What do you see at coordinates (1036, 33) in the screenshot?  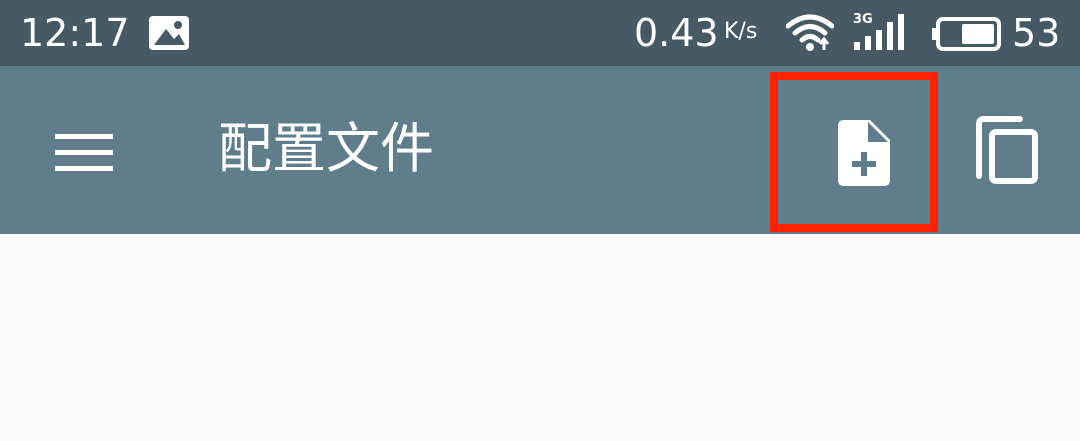 I see `battery-level: 53` at bounding box center [1036, 33].